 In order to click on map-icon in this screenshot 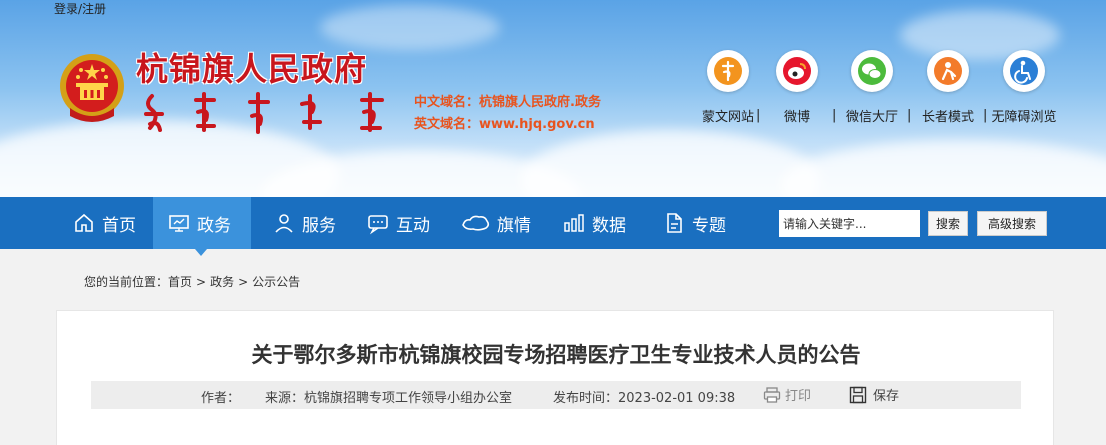, I will do `click(476, 223)`.